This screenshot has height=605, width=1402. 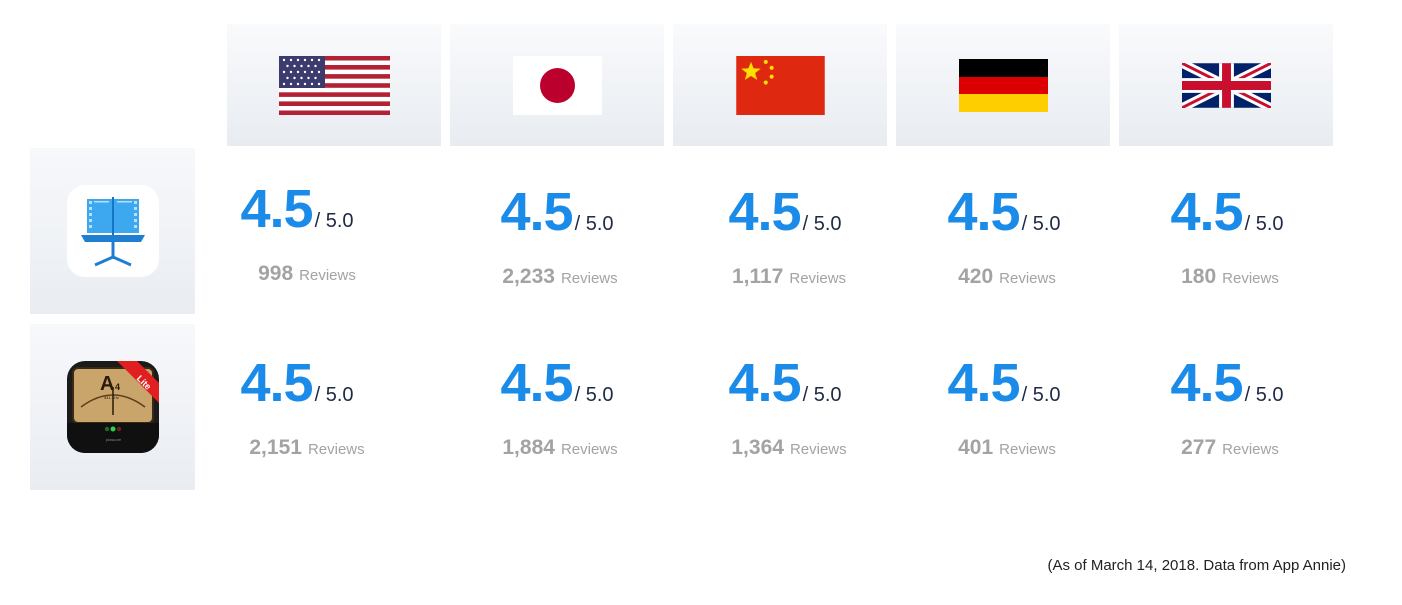 What do you see at coordinates (307, 273) in the screenshot?
I see `review-count-r1-us: 998 Reviews` at bounding box center [307, 273].